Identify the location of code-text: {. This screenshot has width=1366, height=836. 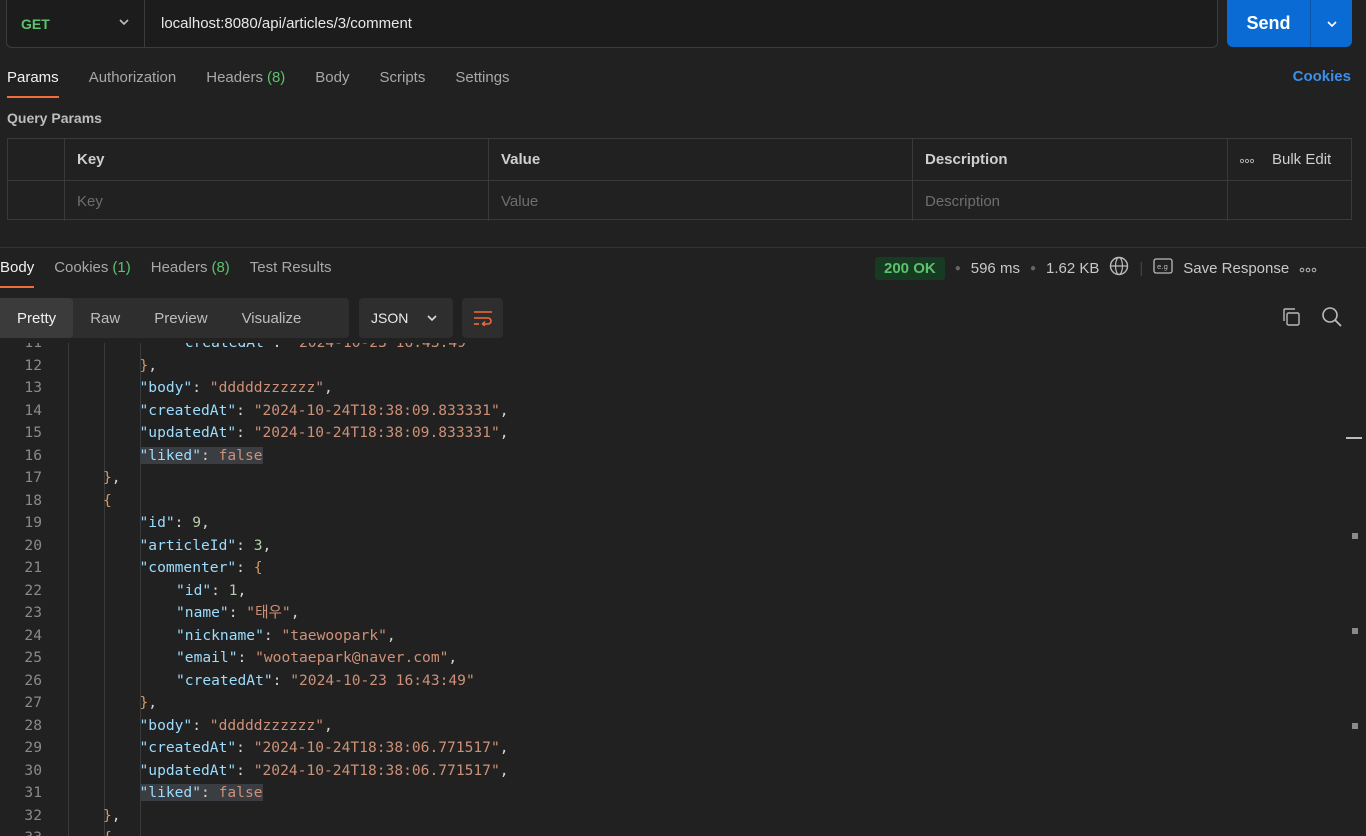
(107, 831).